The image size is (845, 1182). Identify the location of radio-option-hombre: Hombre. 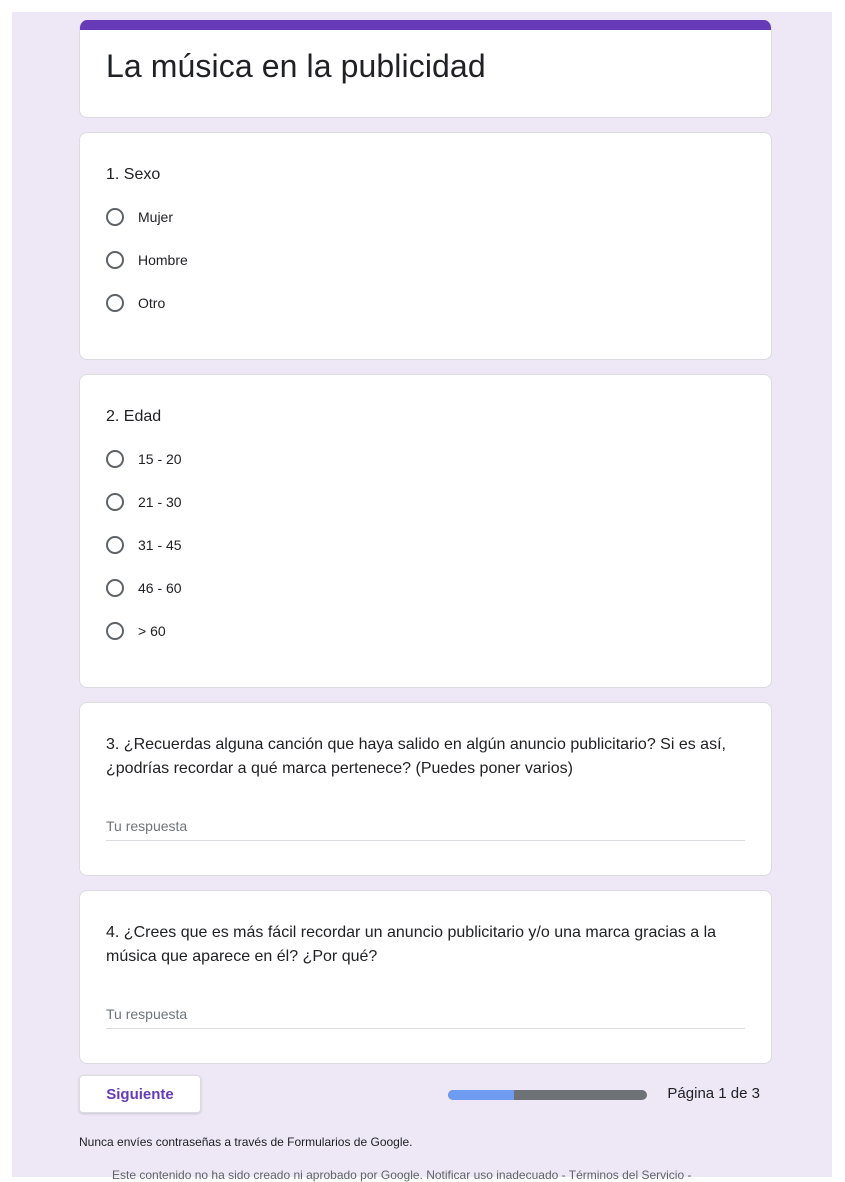
(425, 260).